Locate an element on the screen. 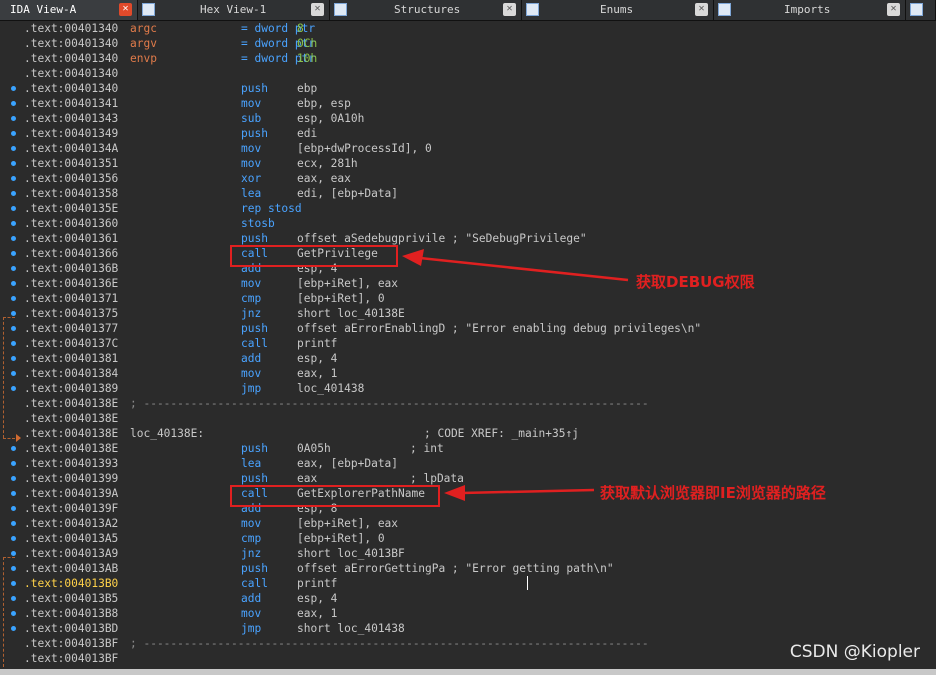  line-address: .text:004013AB is located at coordinates (71, 568).